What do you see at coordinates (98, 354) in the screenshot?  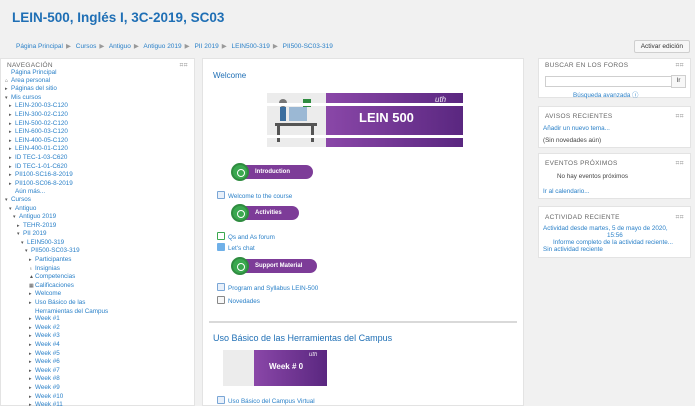 I see `nav-item: ▸ Week #5` at bounding box center [98, 354].